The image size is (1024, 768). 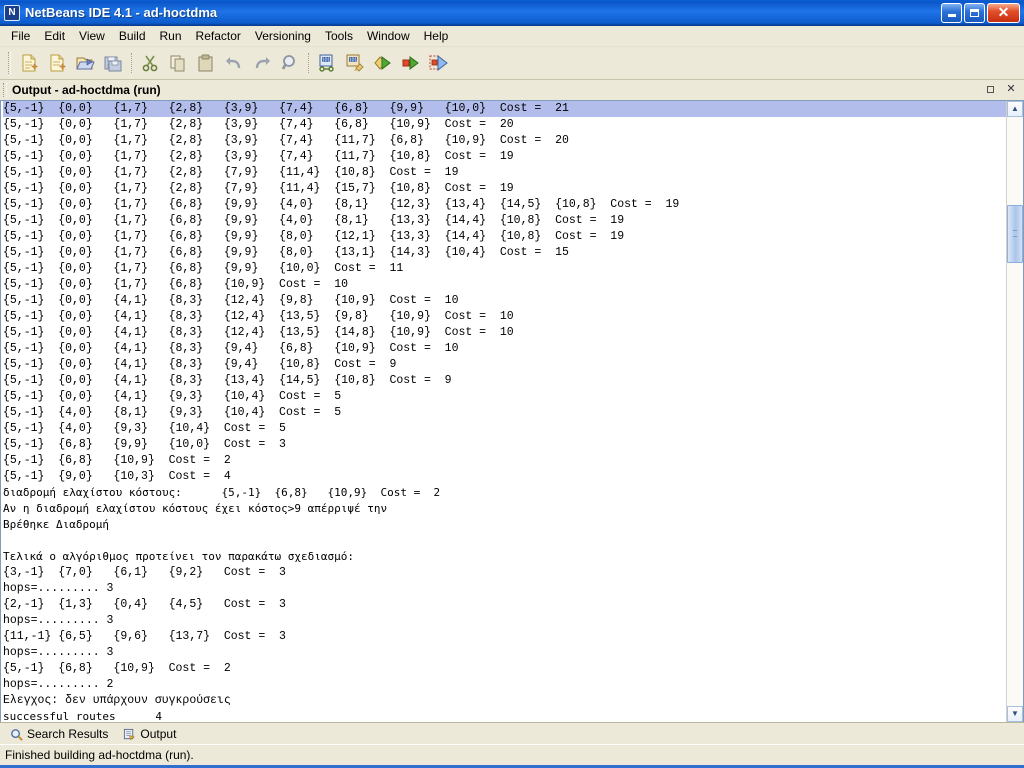 What do you see at coordinates (150, 63) in the screenshot?
I see `cut-icon` at bounding box center [150, 63].